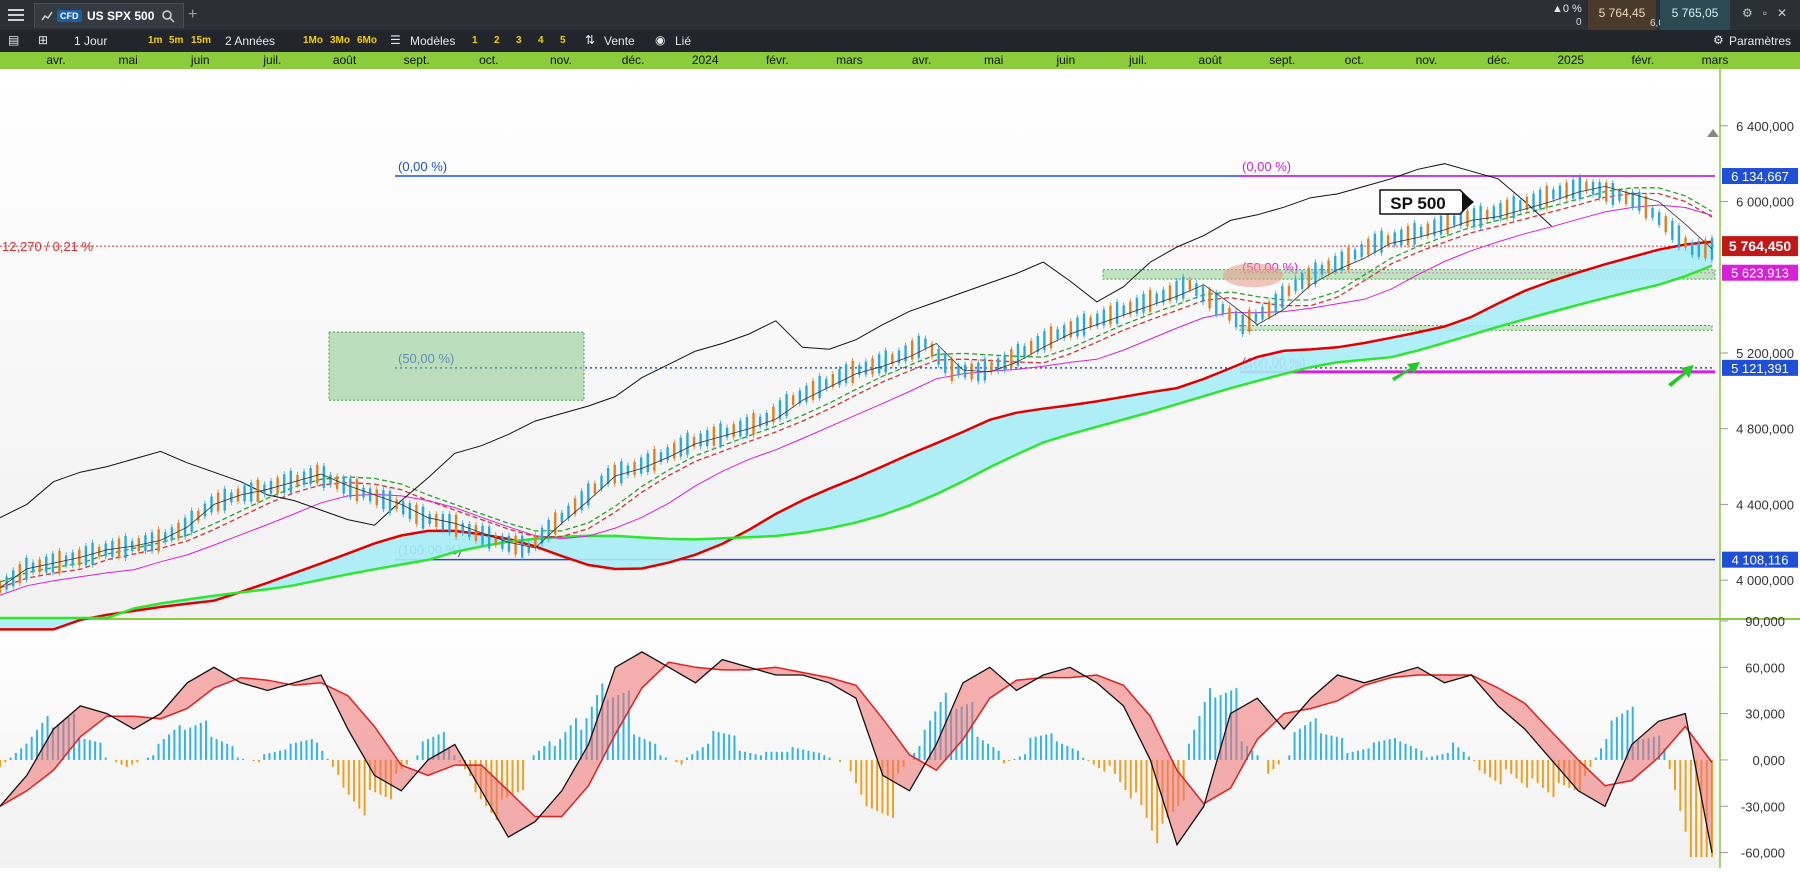 The width and height of the screenshot is (1800, 873). I want to click on time-axis-label: sept., so click(416, 60).